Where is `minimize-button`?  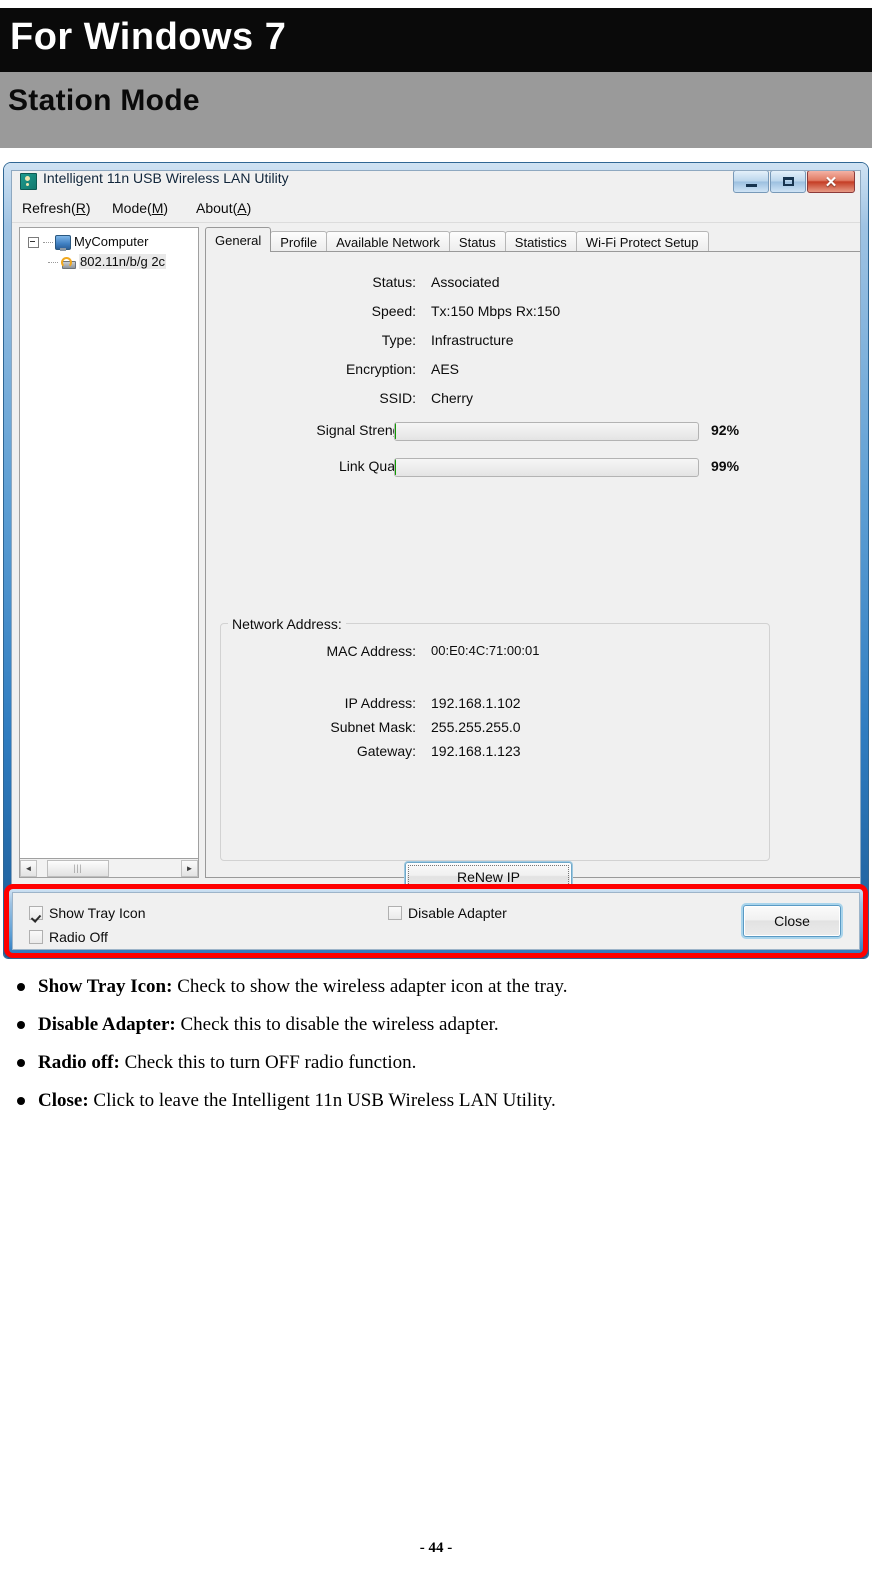 minimize-button is located at coordinates (751, 182).